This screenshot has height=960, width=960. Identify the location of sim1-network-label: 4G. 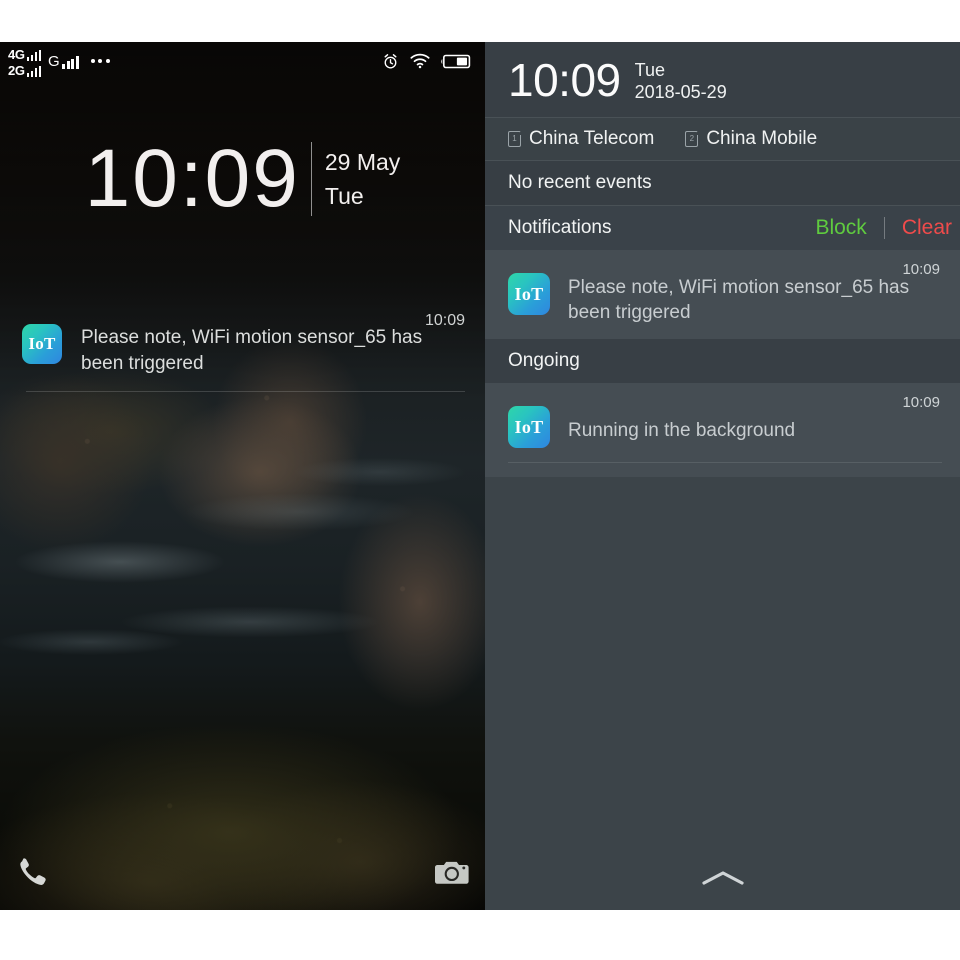
(16, 54).